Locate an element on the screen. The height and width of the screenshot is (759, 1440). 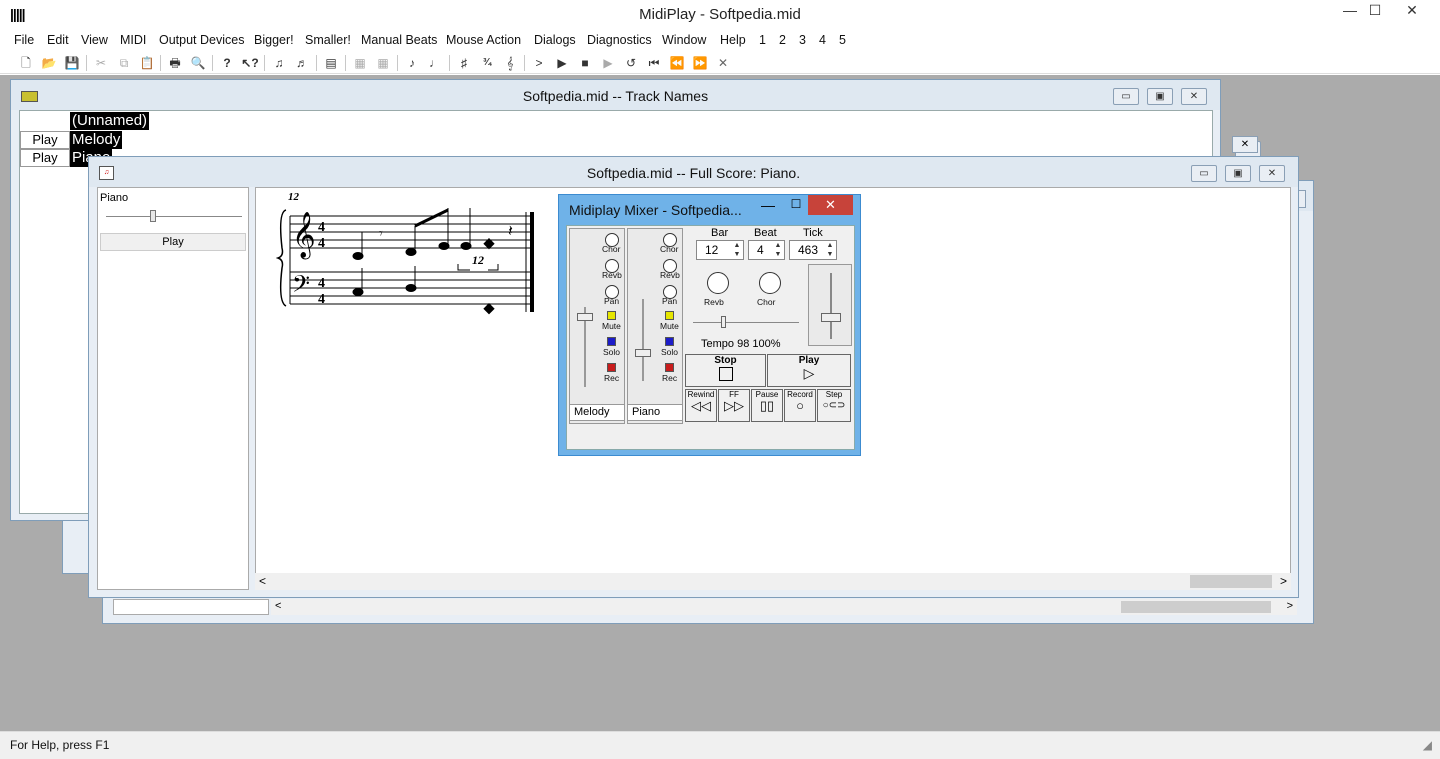
notes-view-icon: ♫ is located at coordinates (279, 63).